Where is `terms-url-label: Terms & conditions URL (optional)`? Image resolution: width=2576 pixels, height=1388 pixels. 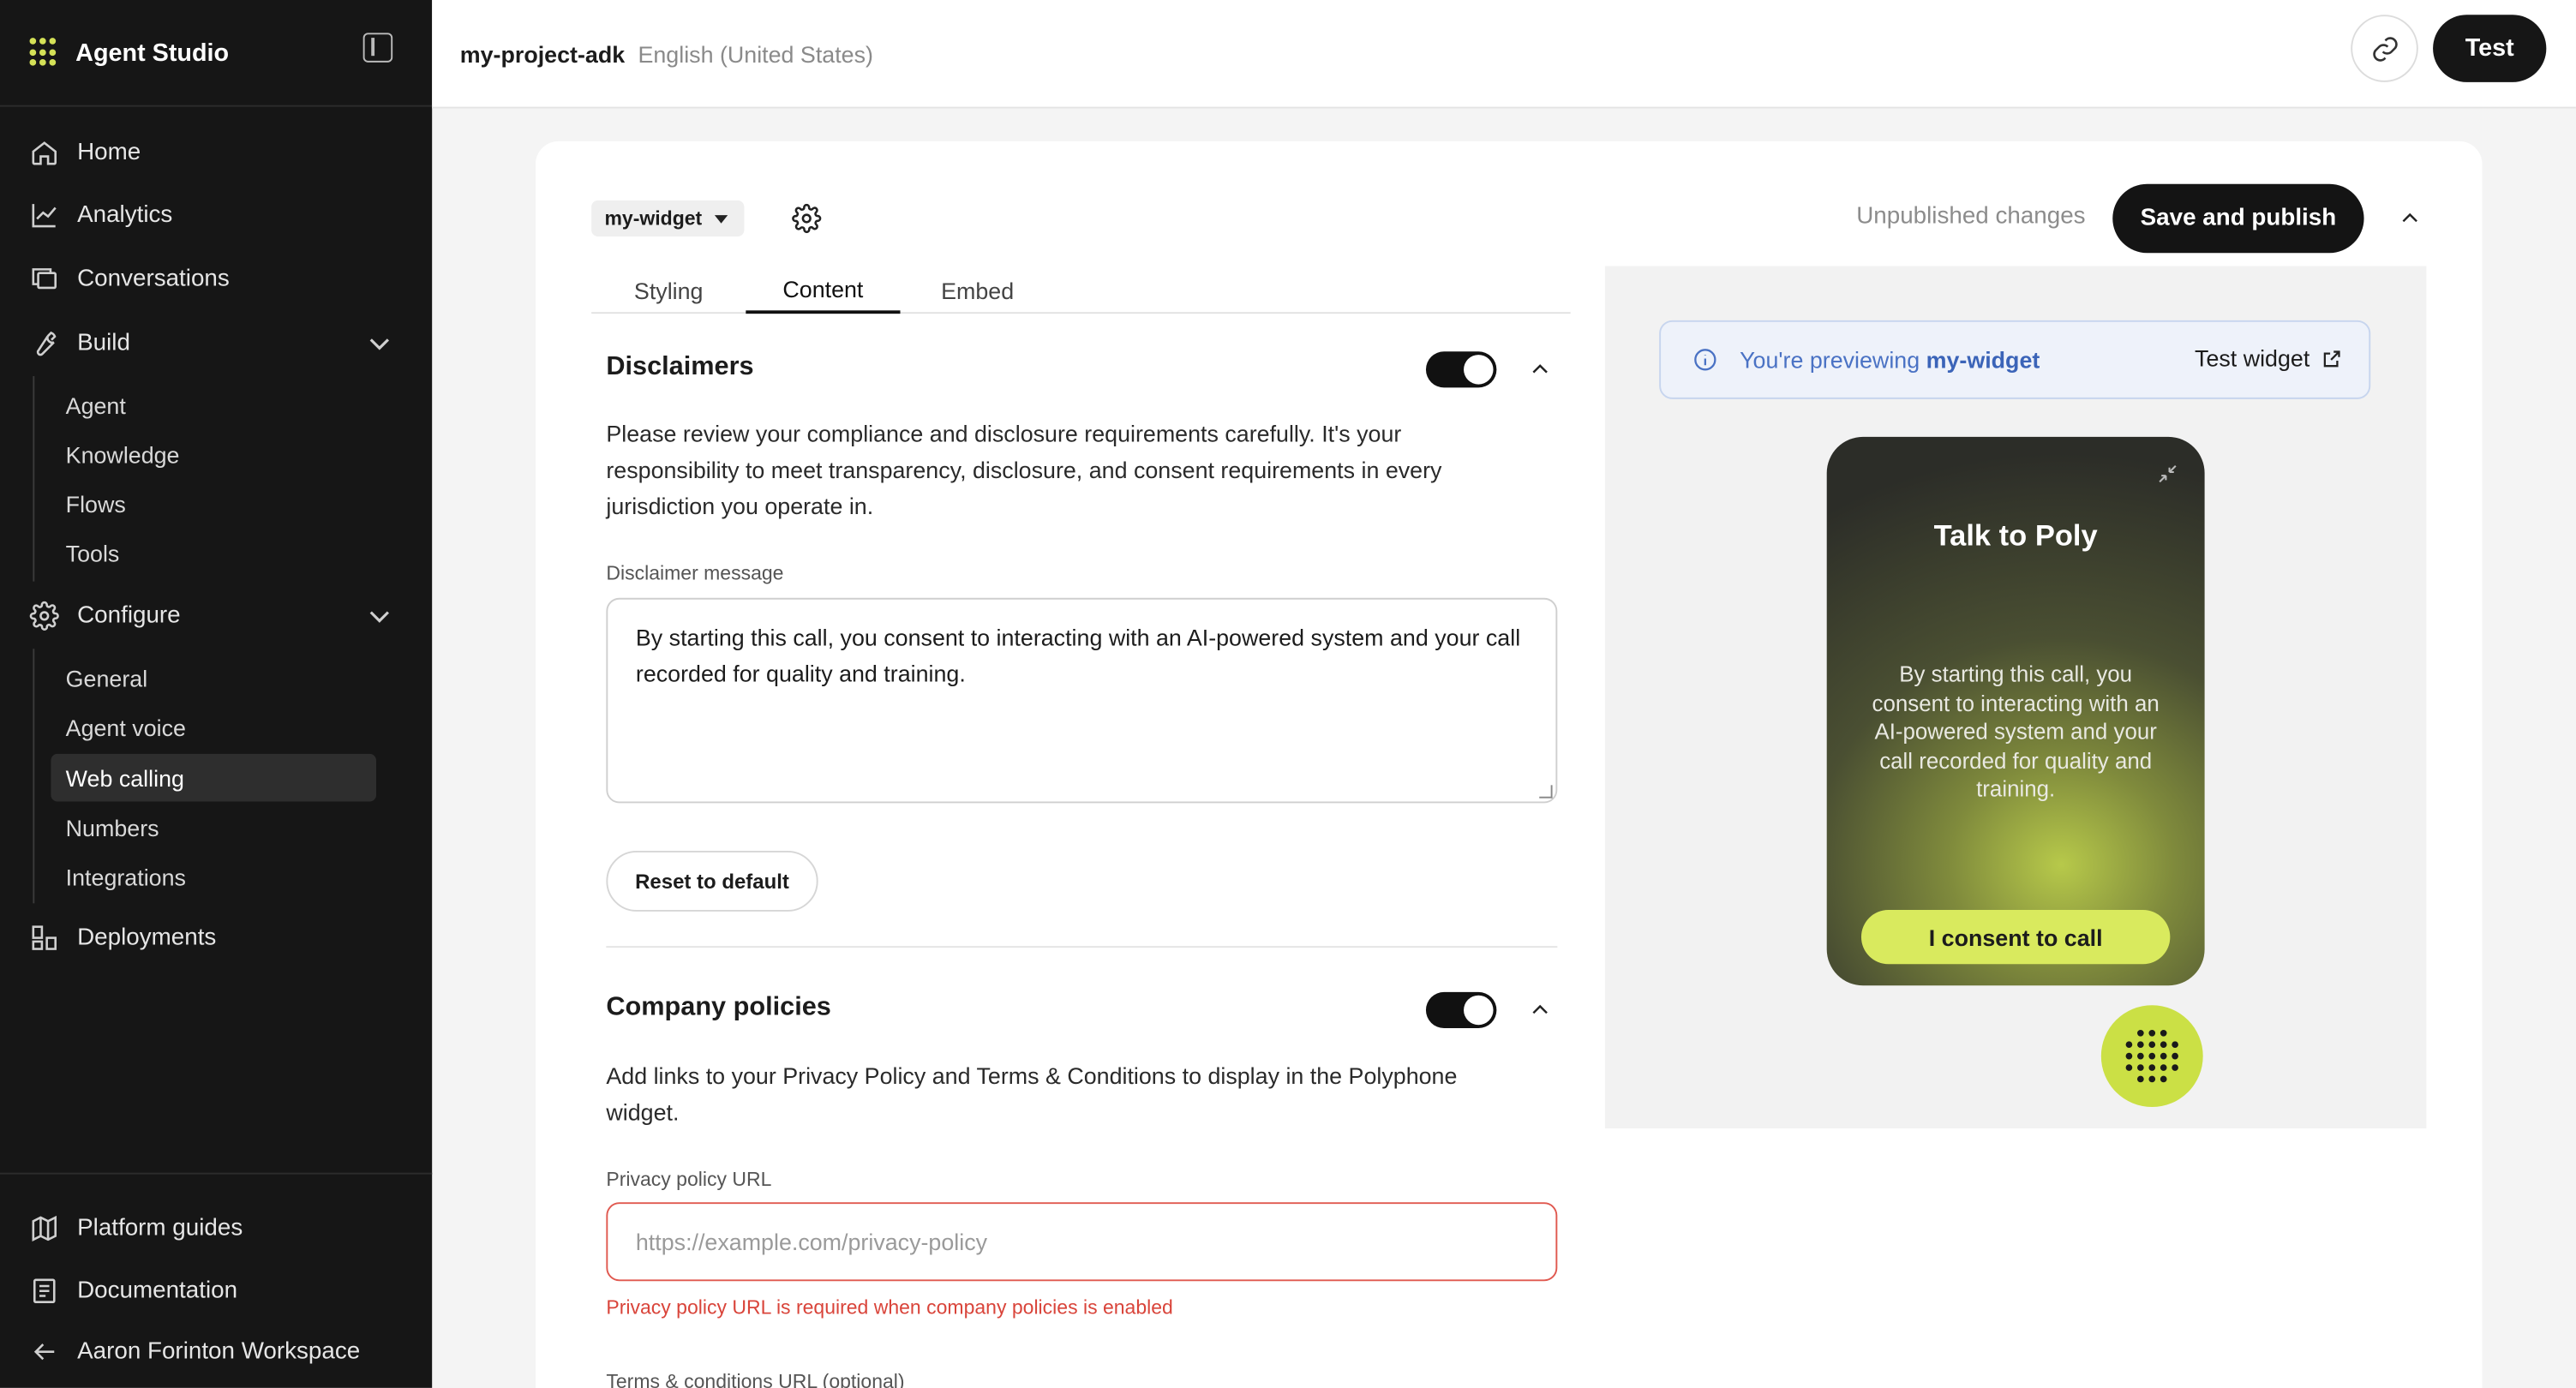
terms-url-label: Terms & conditions URL (optional) is located at coordinates (755, 1379).